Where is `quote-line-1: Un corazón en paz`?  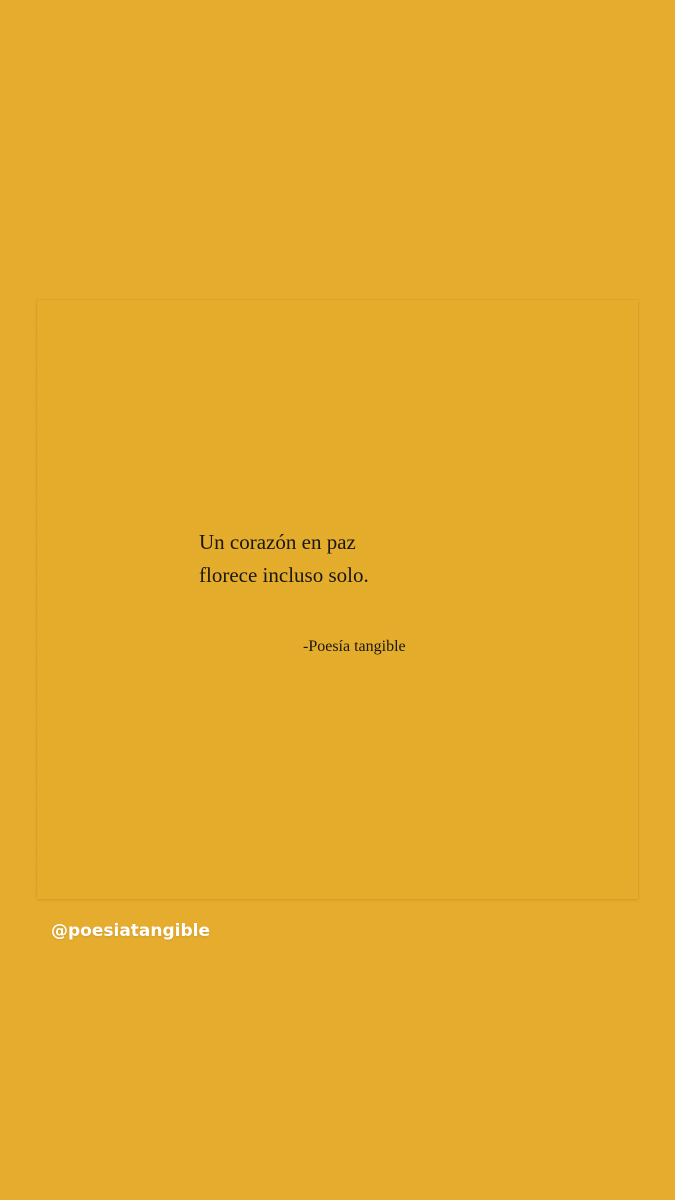 quote-line-1: Un corazón en paz is located at coordinates (277, 542).